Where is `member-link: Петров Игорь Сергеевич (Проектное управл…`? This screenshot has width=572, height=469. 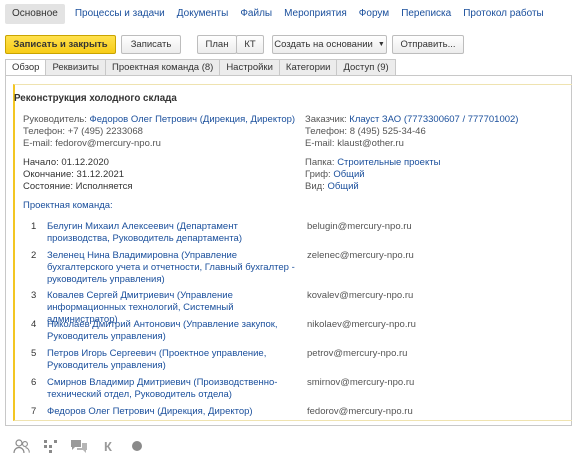
member-link: Петров Игорь Сергеевич (Проектное управл… is located at coordinates (174, 360).